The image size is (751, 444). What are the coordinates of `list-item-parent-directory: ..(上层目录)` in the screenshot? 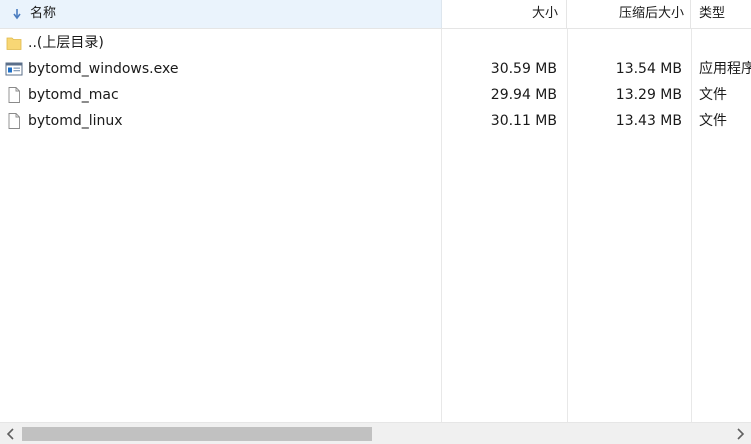 It's located at (375, 43).